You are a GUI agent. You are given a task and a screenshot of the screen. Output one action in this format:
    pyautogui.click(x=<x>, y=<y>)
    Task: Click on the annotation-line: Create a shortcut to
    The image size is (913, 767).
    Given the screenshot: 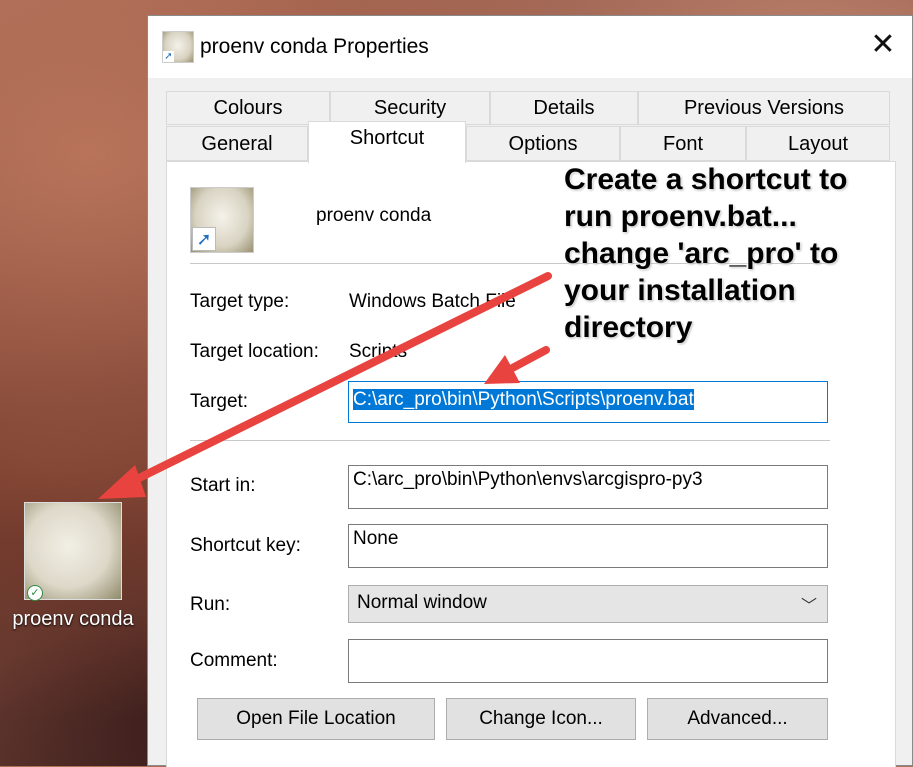 What is the action you would take?
    pyautogui.click(x=706, y=179)
    